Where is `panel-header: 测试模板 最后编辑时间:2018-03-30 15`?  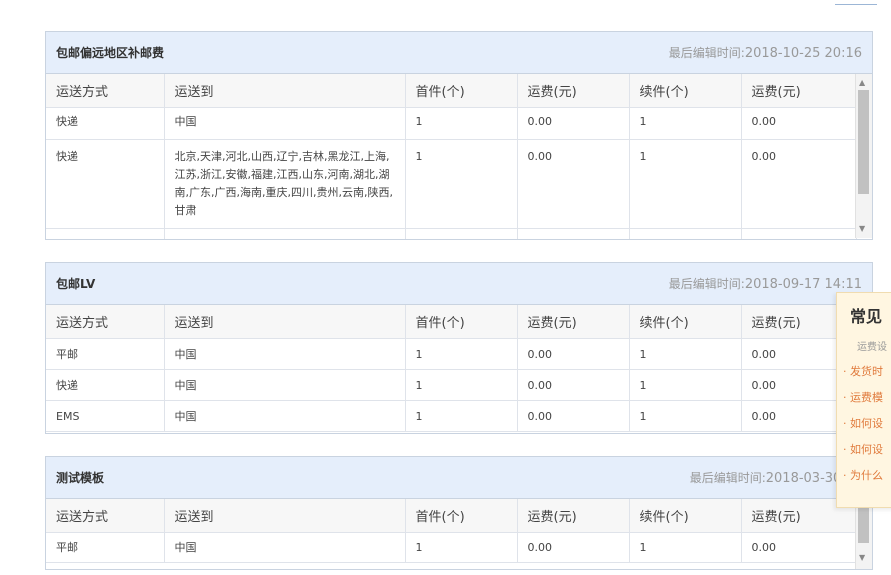 panel-header: 测试模板 最后编辑时间:2018-03-30 15 is located at coordinates (459, 478).